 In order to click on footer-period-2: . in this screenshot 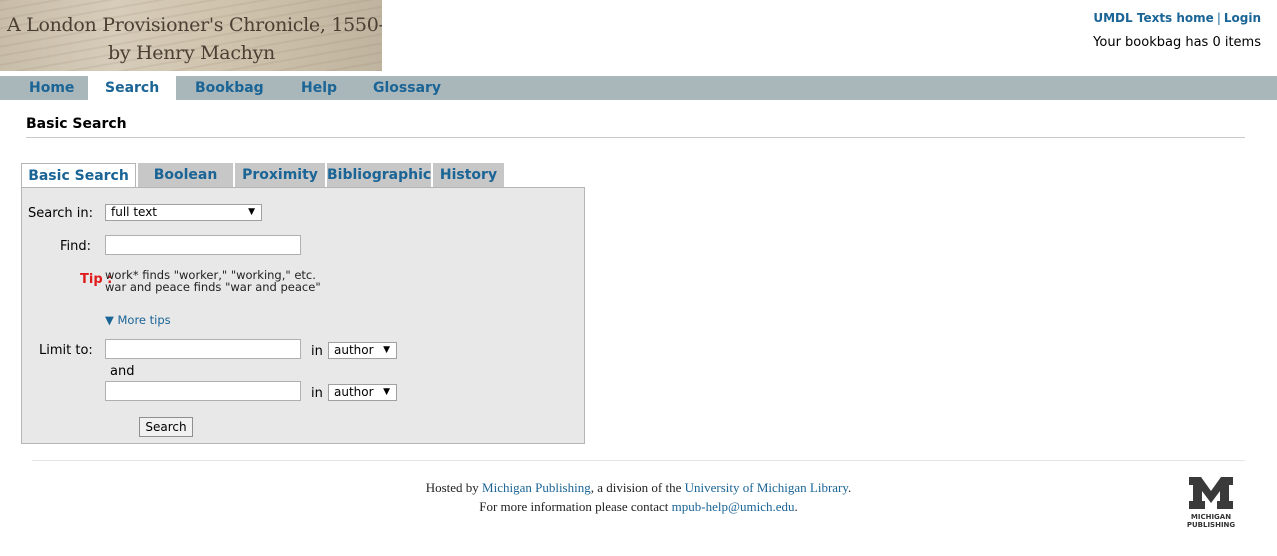, I will do `click(796, 506)`.